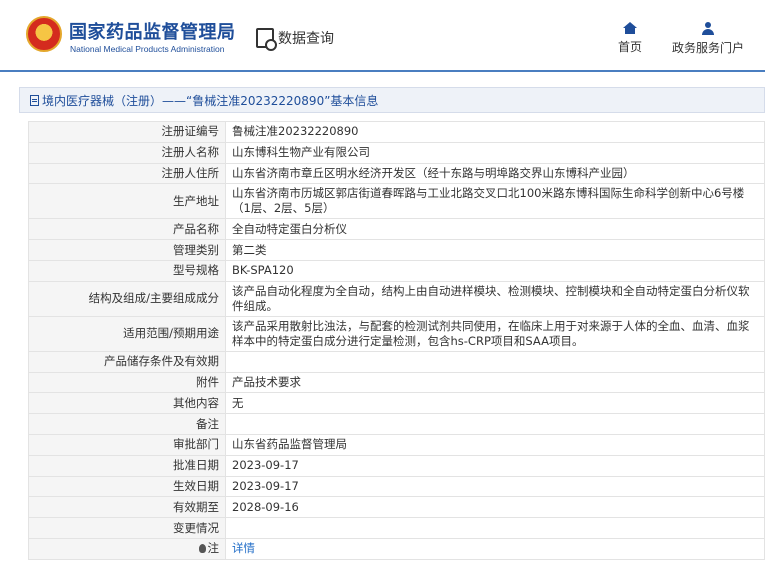  Describe the element at coordinates (127, 444) in the screenshot. I see `field-label: 审批部门` at that location.